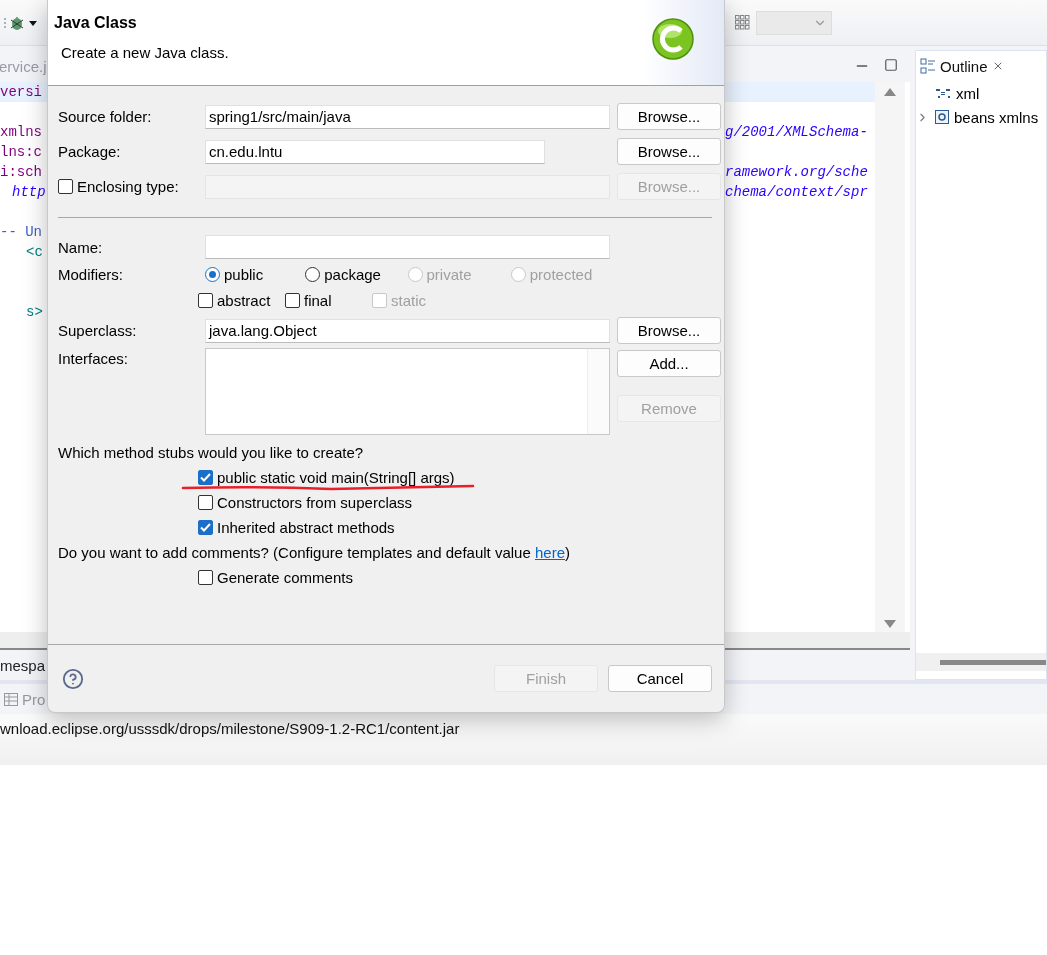  Describe the element at coordinates (943, 93) in the screenshot. I see `instruction-icon` at that location.